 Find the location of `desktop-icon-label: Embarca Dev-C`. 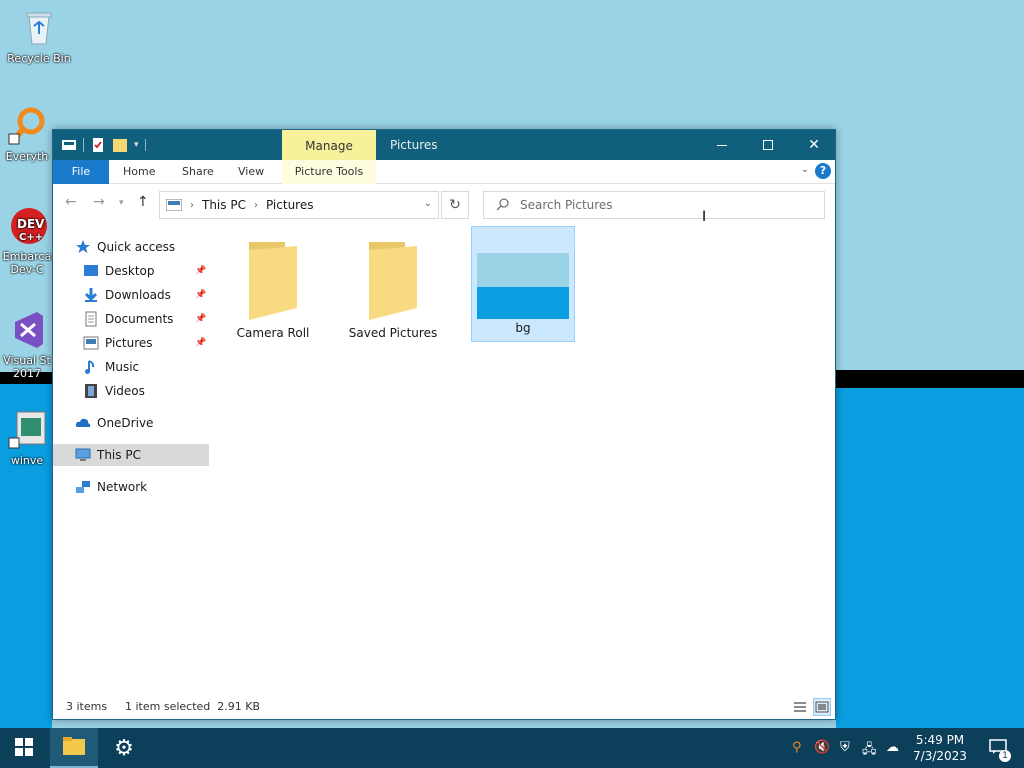

desktop-icon-label: Embarca Dev-C is located at coordinates (27, 263).